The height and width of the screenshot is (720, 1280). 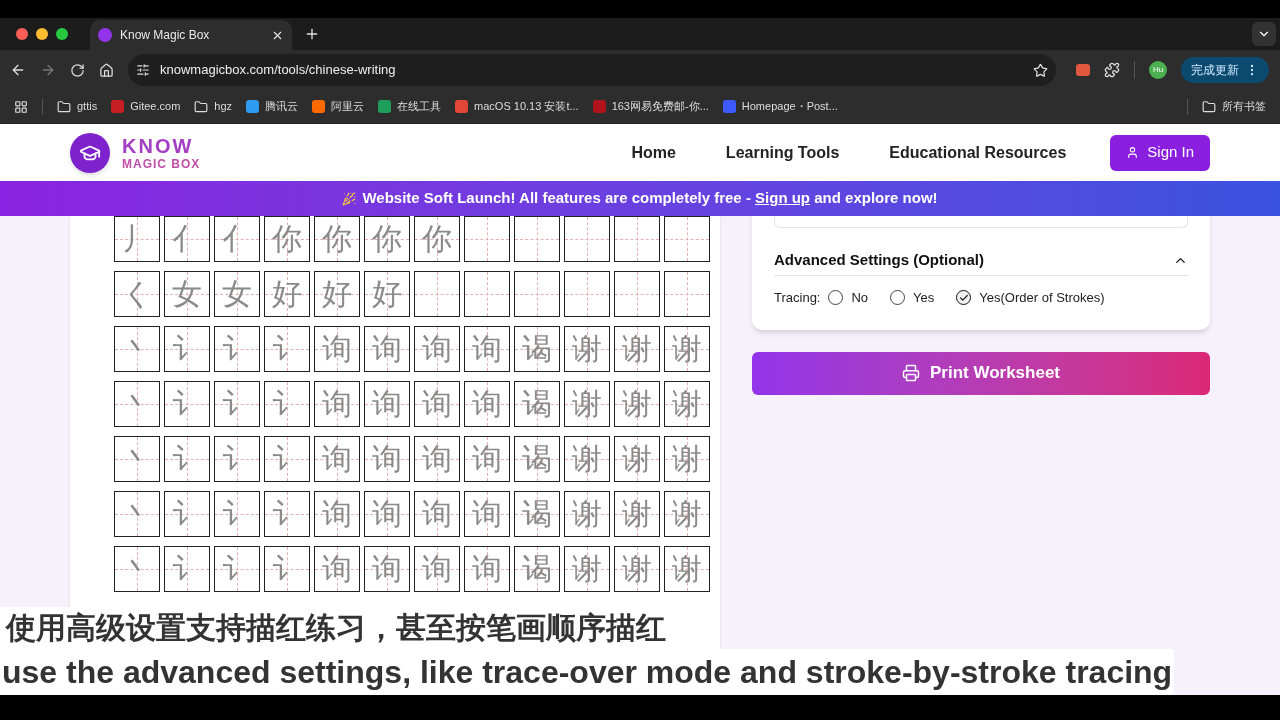 I want to click on new-tab-icon, so click(x=312, y=34).